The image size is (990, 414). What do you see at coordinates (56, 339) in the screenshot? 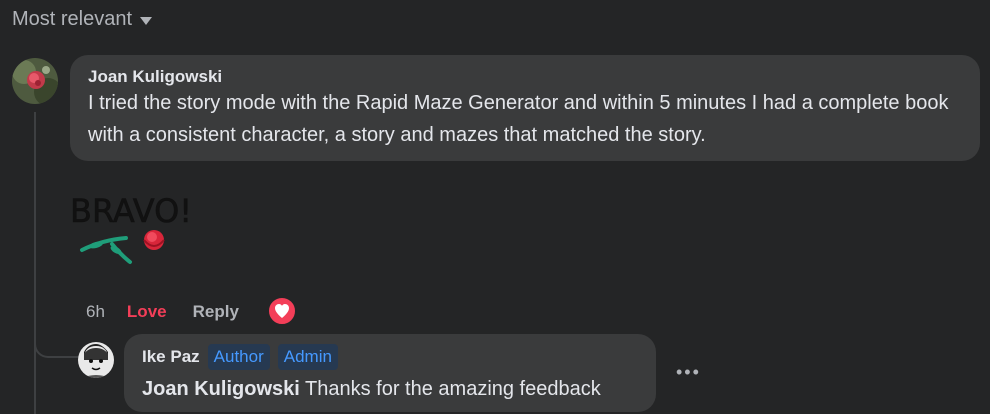
I see `reply-connector-line` at bounding box center [56, 339].